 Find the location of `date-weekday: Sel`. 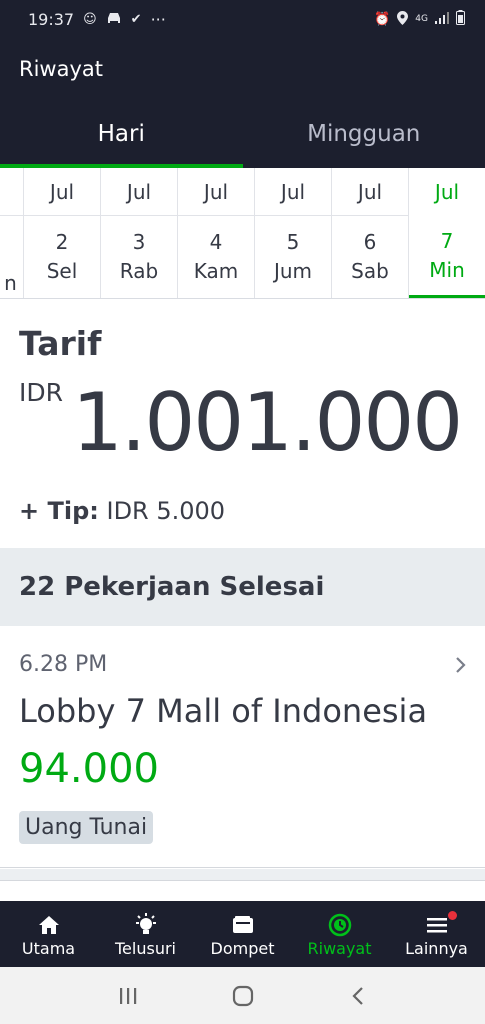

date-weekday: Sel is located at coordinates (62, 271).